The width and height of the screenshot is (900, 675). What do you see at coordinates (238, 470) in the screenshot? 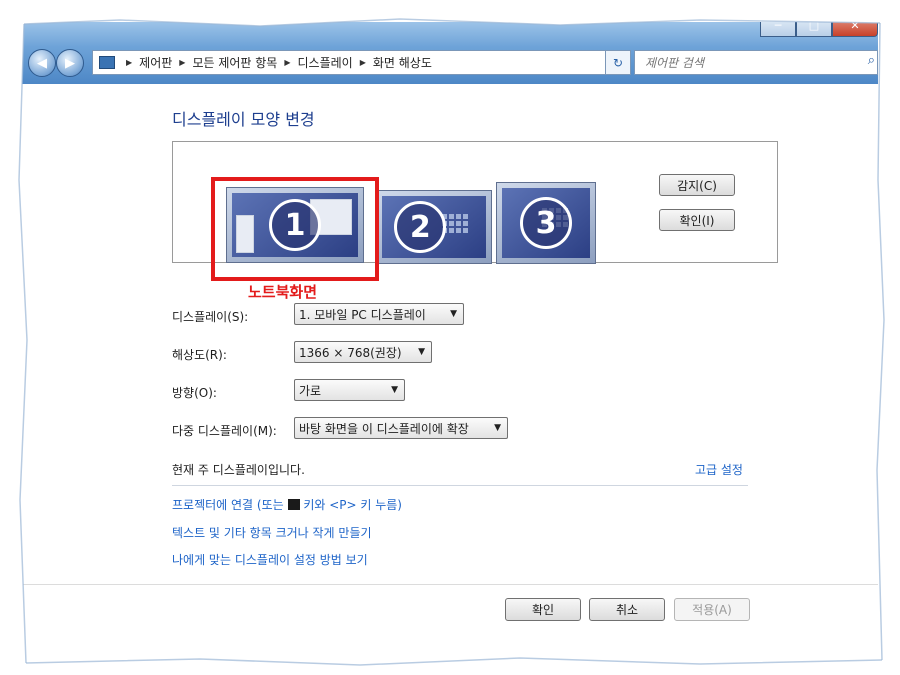
I see `status-text: 현재 주 디스플레이입니다.` at bounding box center [238, 470].